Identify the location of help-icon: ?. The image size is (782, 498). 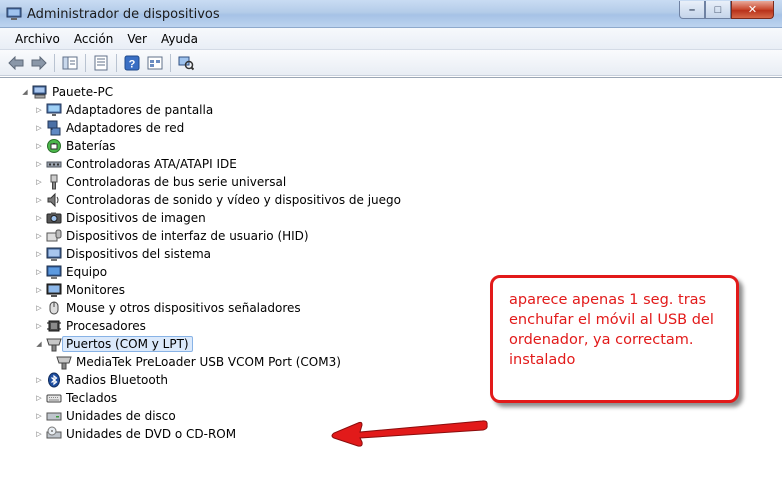
(132, 63).